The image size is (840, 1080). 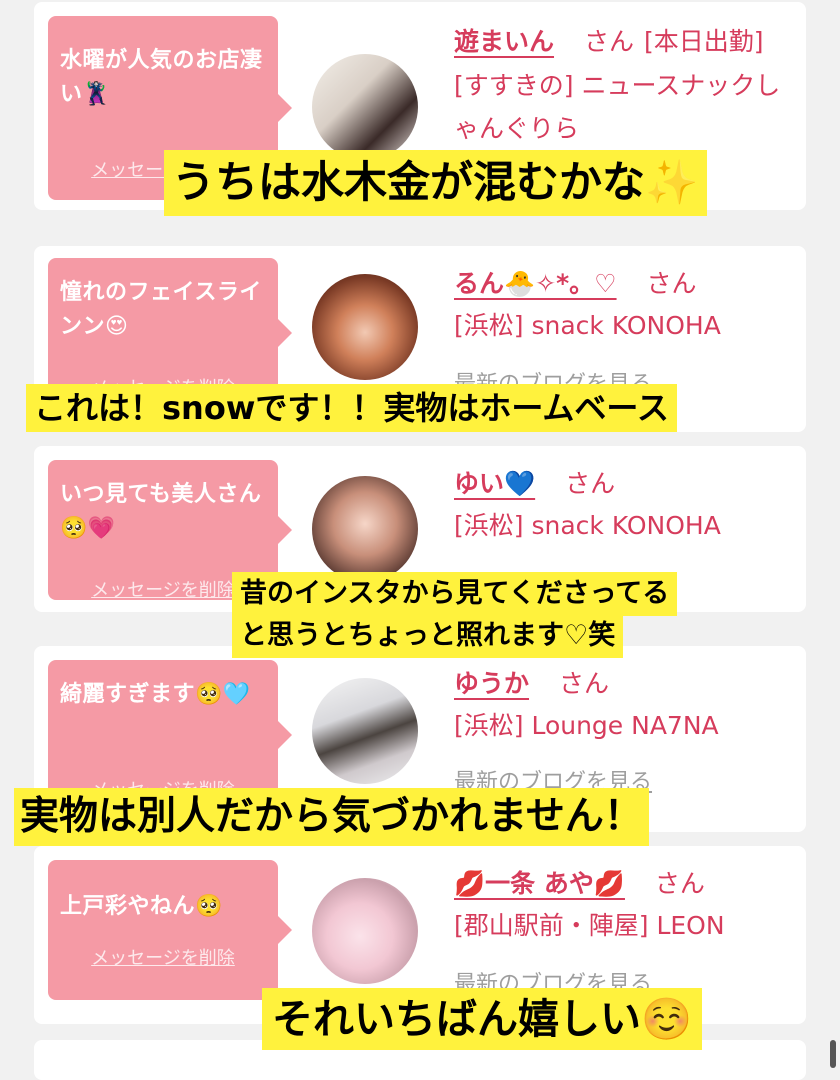 I want to click on message-text: 憧れのフェイスラインン😍, so click(x=161, y=309).